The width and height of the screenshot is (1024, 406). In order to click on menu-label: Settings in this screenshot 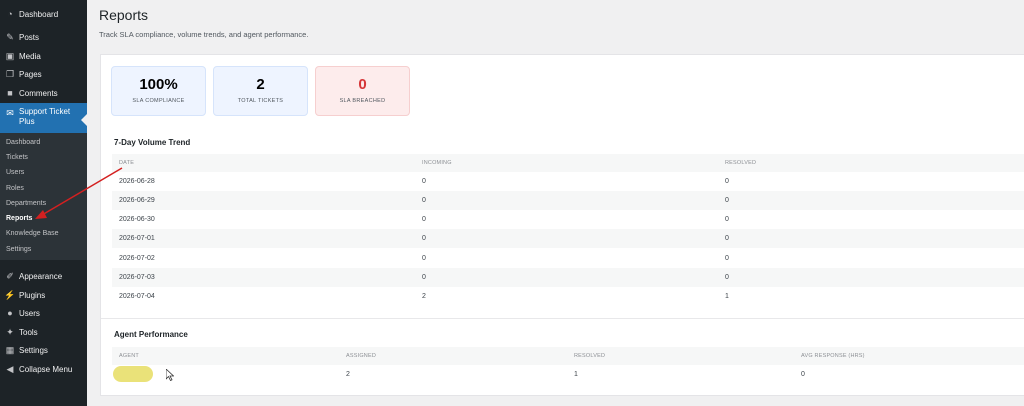, I will do `click(33, 350)`.